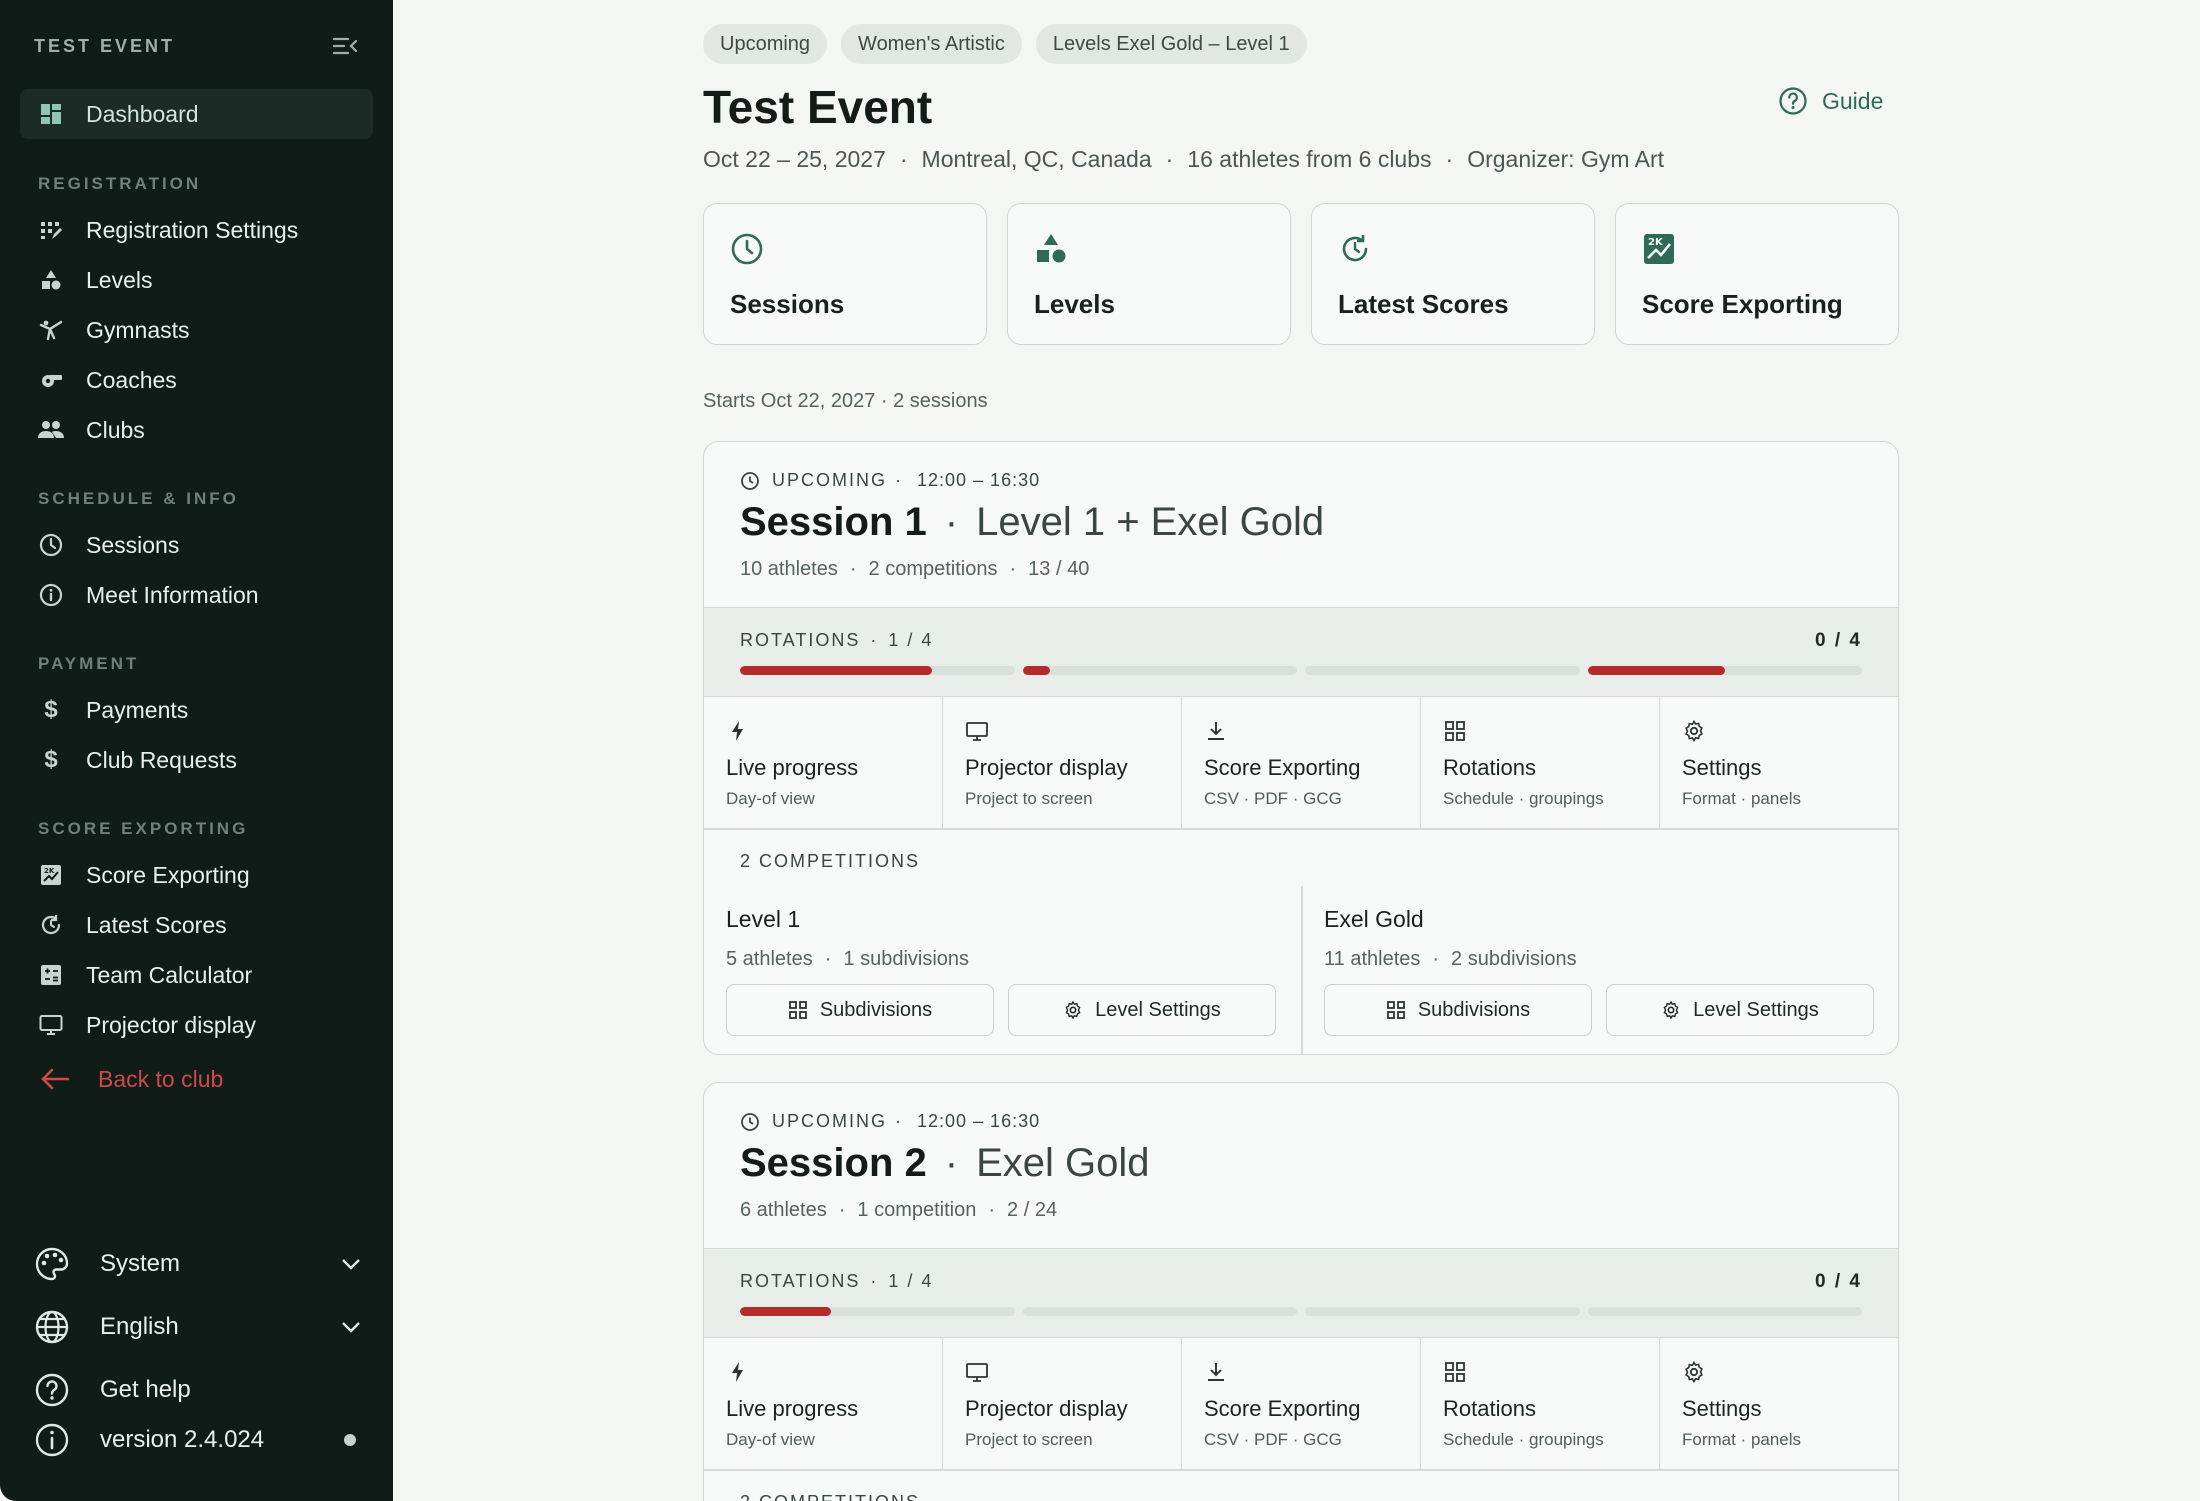  I want to click on event-dates: Oct 22 – 25, 2027, so click(794, 159).